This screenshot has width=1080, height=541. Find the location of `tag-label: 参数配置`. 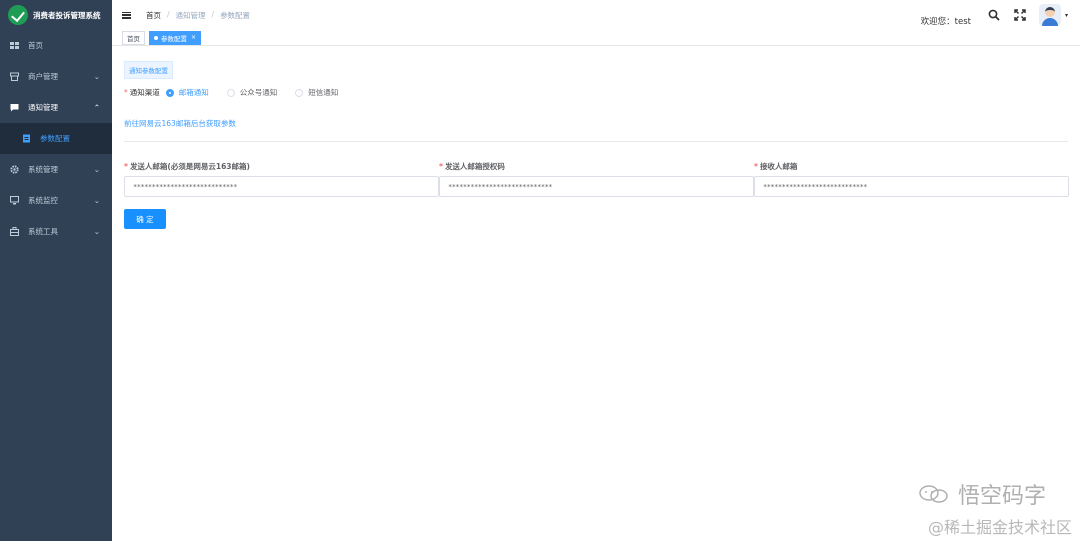

tag-label: 参数配置 is located at coordinates (174, 38).